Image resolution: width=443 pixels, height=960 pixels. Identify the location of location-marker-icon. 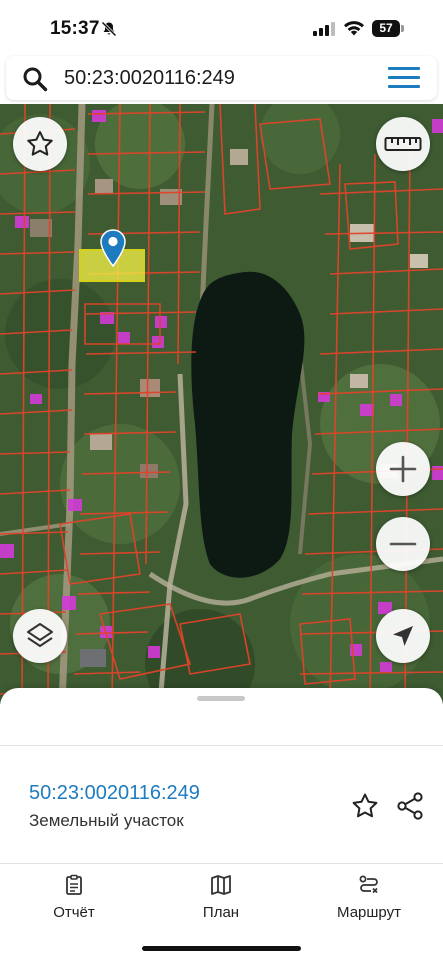
(113, 248).